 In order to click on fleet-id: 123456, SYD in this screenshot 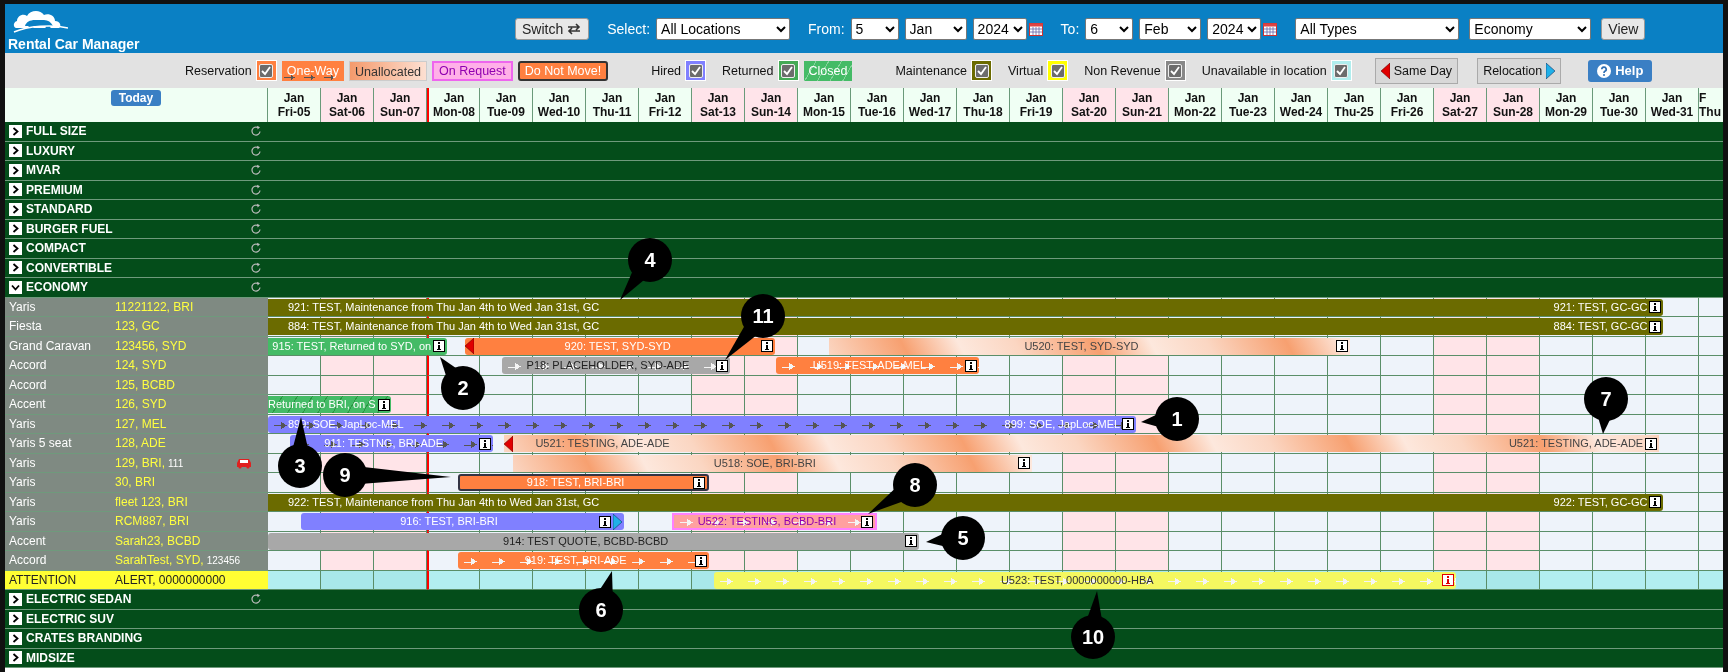, I will do `click(151, 345)`.